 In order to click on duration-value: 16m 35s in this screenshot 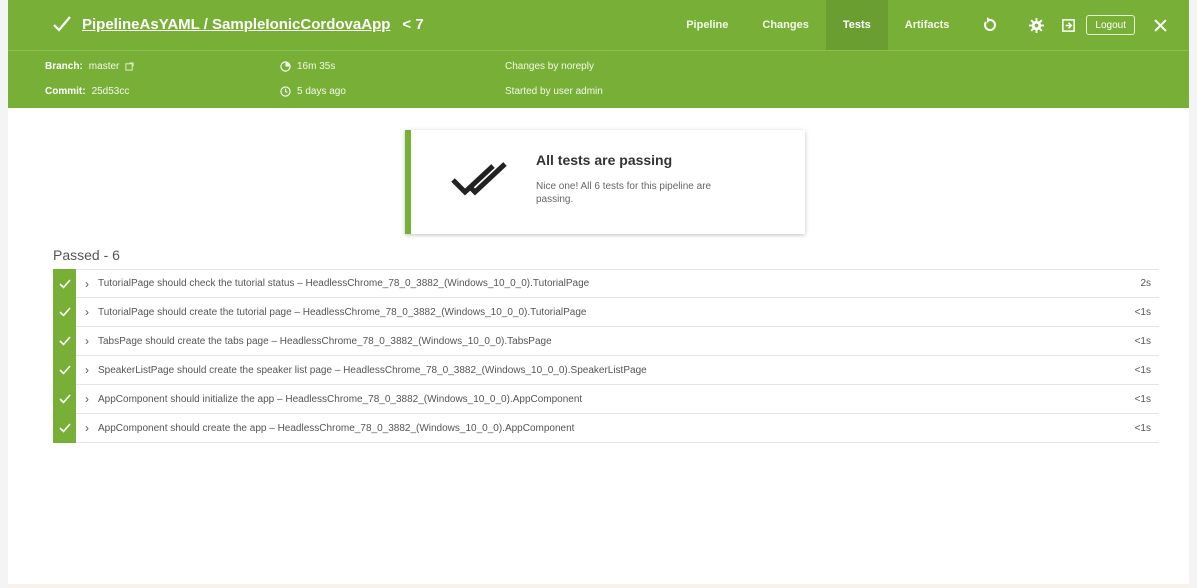, I will do `click(316, 66)`.